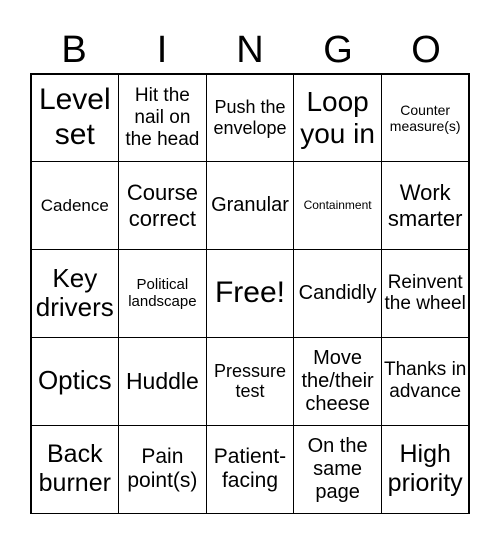 The width and height of the screenshot is (500, 544). I want to click on bingo-cell: Granular, so click(250, 206).